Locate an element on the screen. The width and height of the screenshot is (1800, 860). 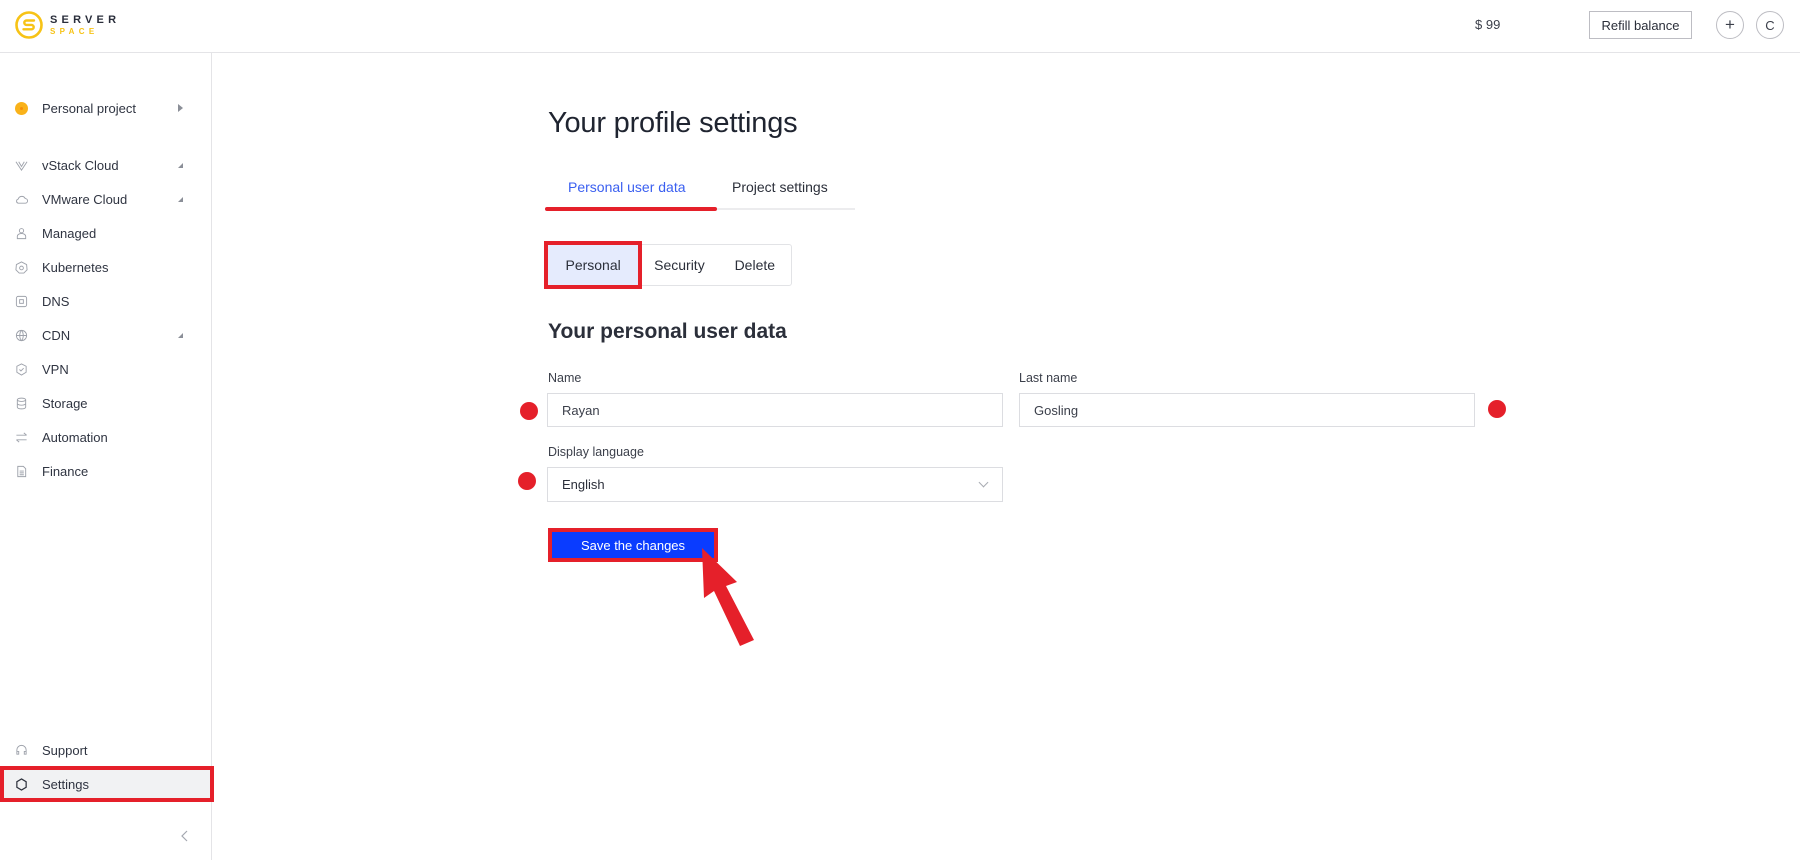
sidebar-item-managed: Managed is located at coordinates (105, 233).